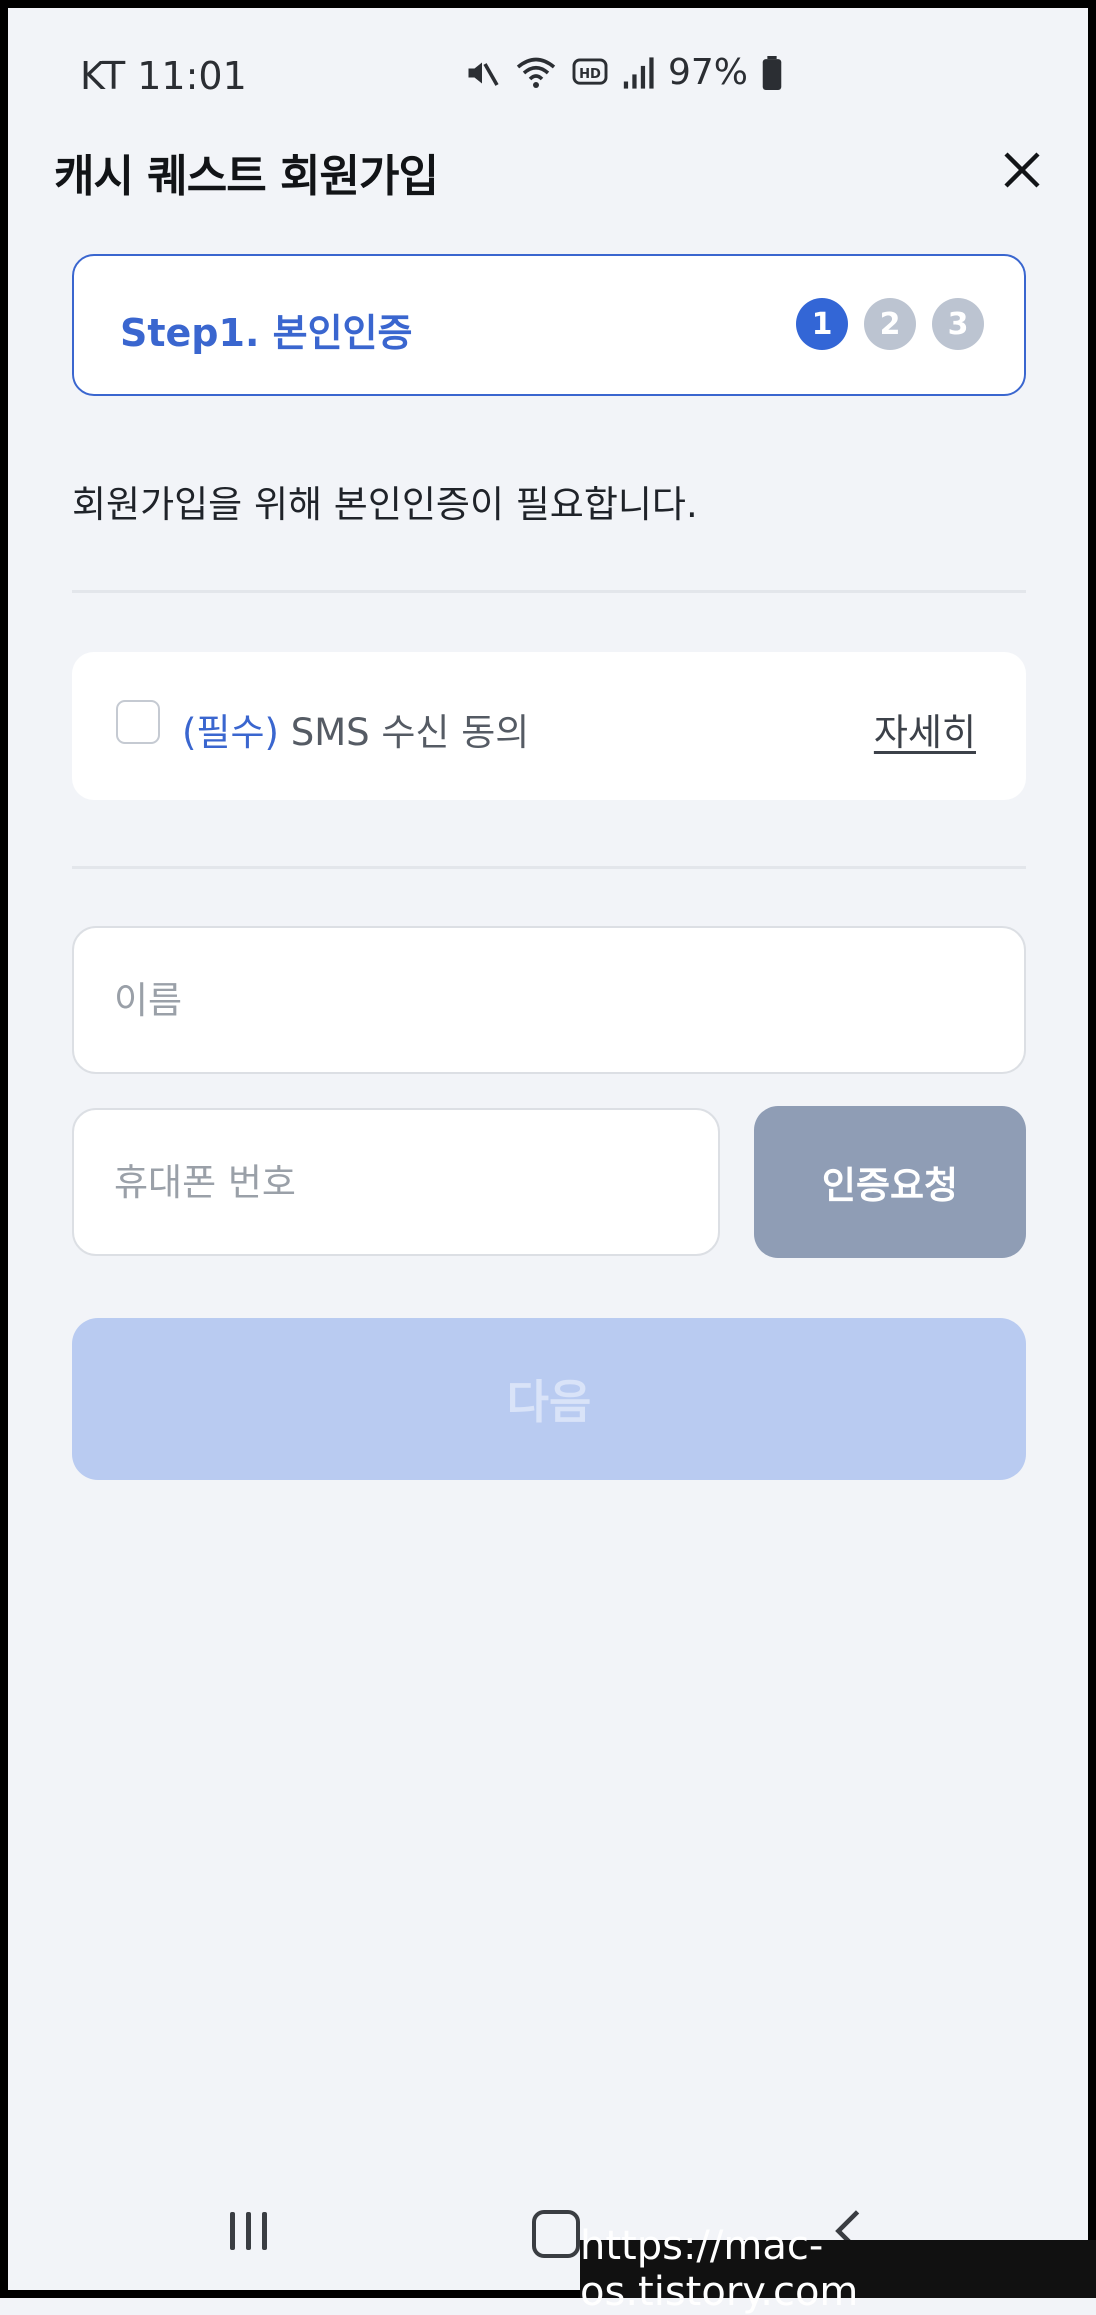  Describe the element at coordinates (410, 732) in the screenshot. I see `consent-text: SMS 수신 동의` at that location.